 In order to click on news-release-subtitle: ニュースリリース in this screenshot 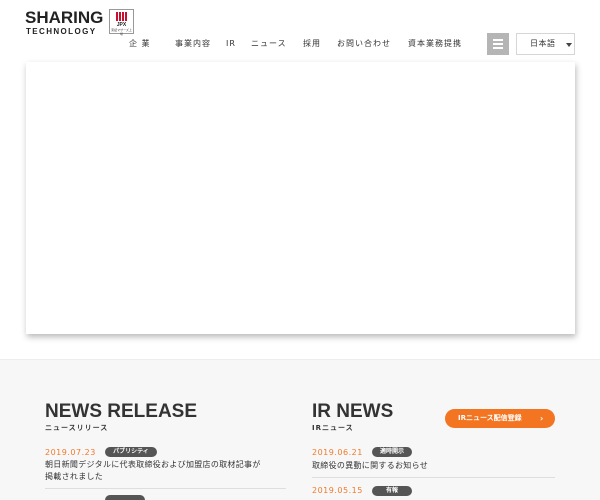, I will do `click(77, 428)`.